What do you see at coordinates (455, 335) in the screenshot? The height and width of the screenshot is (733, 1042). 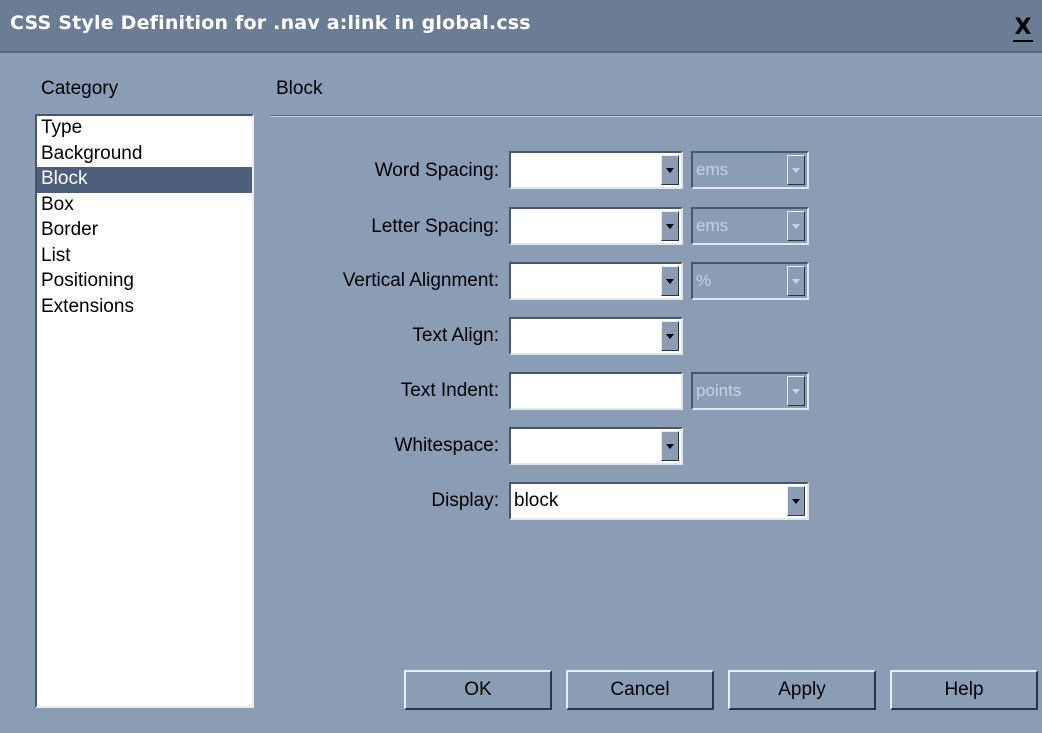 I see `text-align-label: Text Align:` at bounding box center [455, 335].